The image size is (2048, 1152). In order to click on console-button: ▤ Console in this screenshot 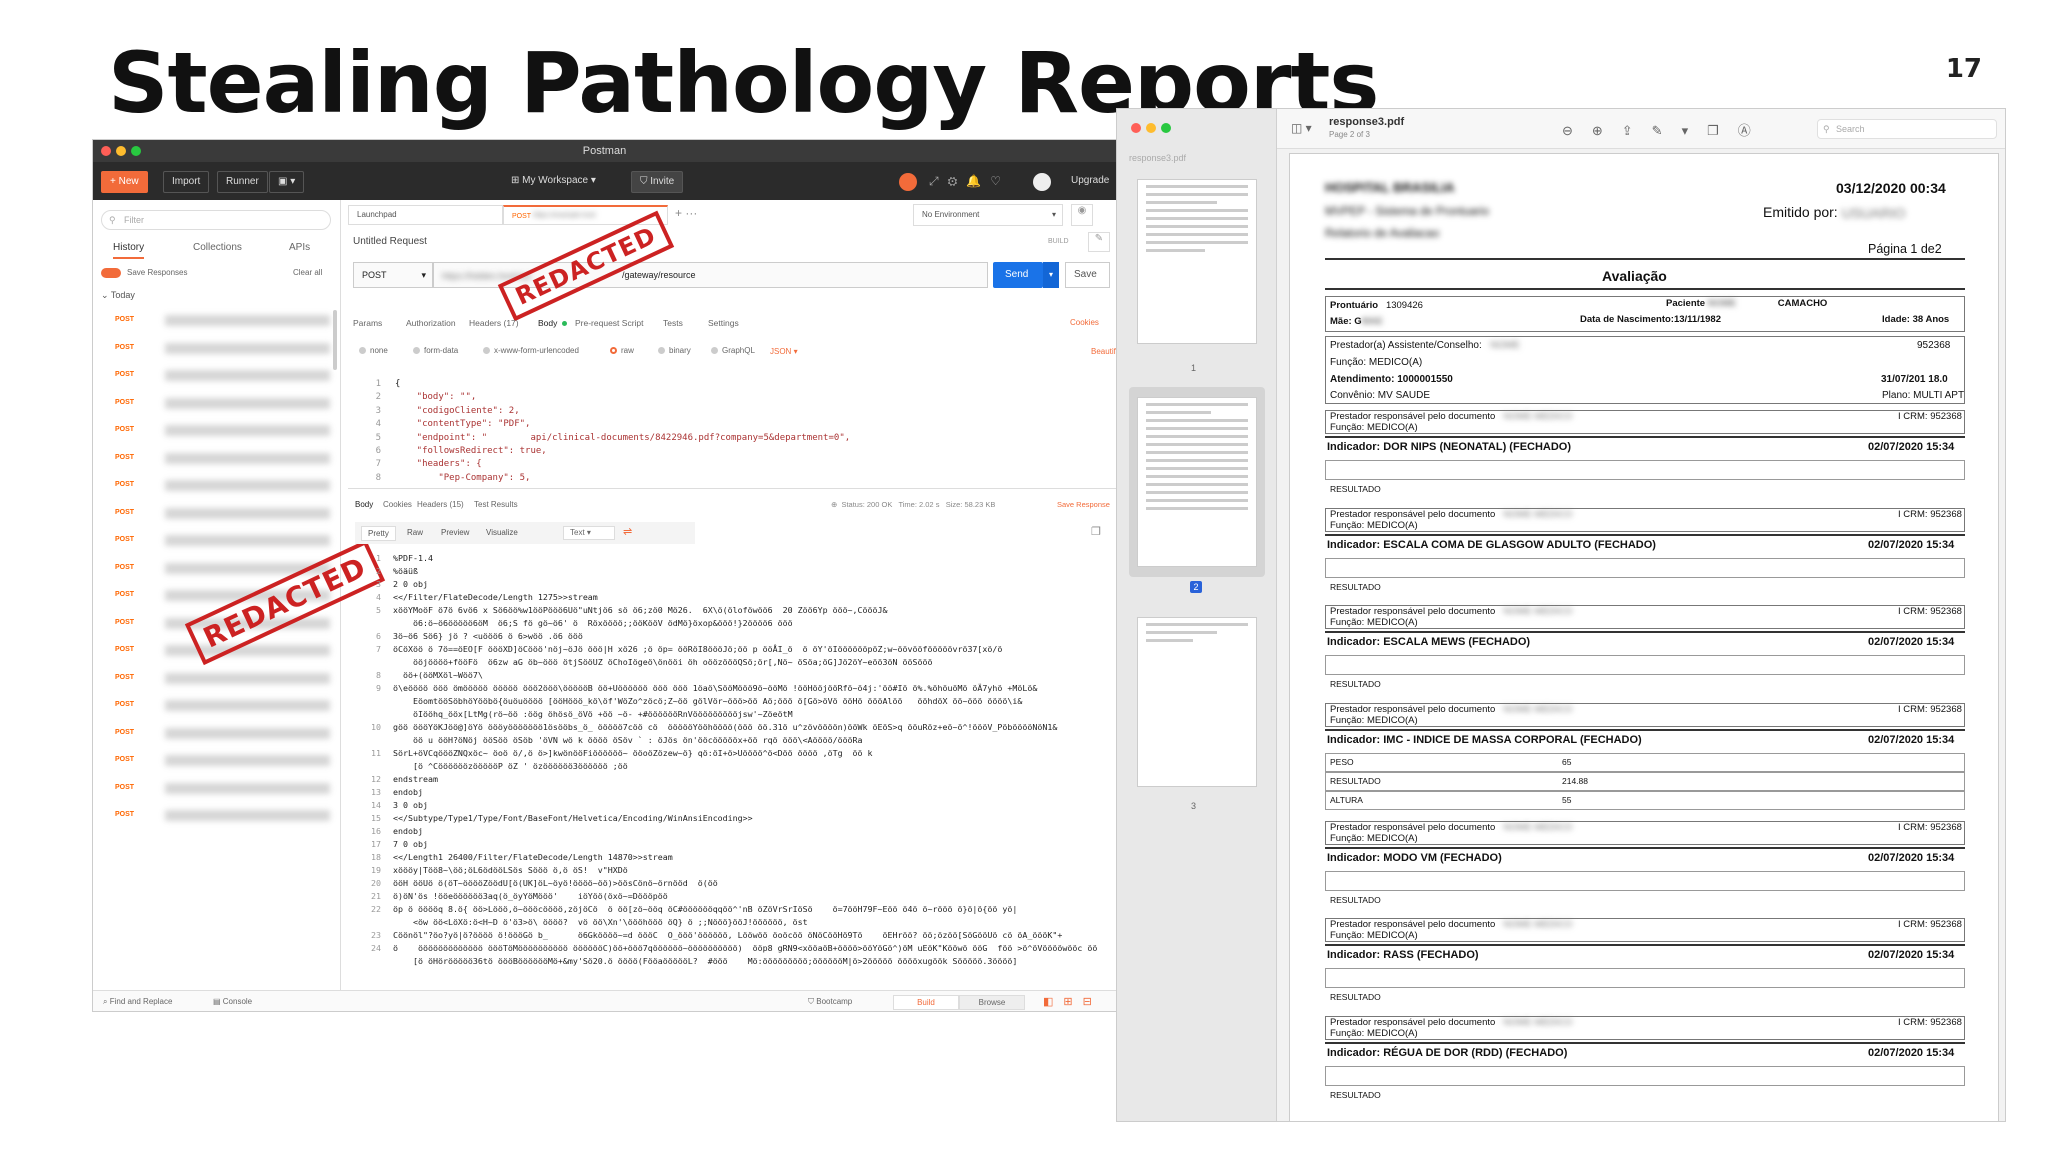, I will do `click(232, 1001)`.